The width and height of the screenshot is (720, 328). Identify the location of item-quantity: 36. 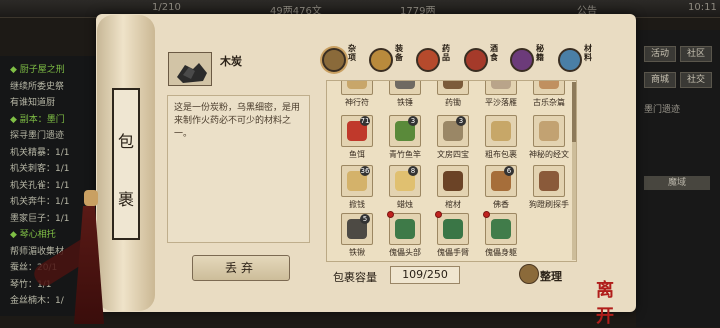
(365, 171).